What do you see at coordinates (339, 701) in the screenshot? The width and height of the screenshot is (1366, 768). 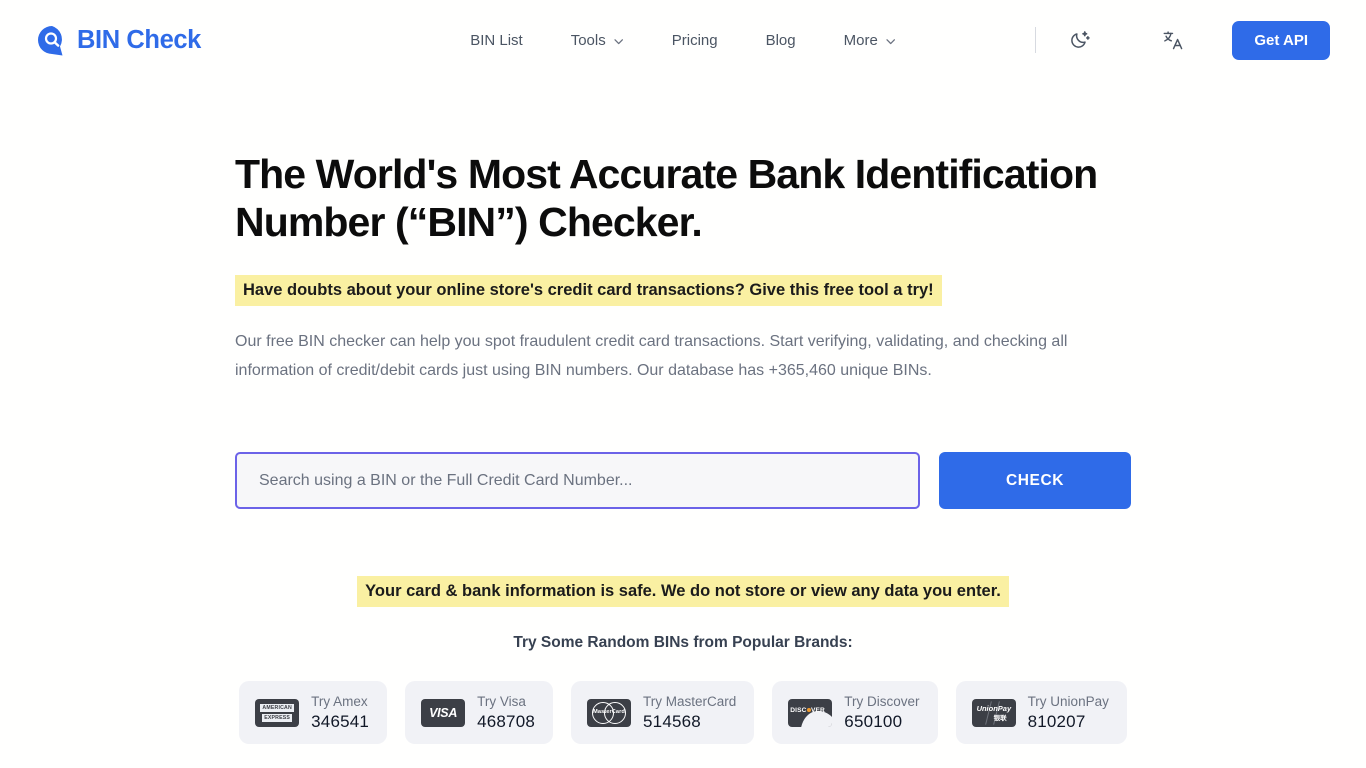 I see `brand-card-label: Try Amex` at bounding box center [339, 701].